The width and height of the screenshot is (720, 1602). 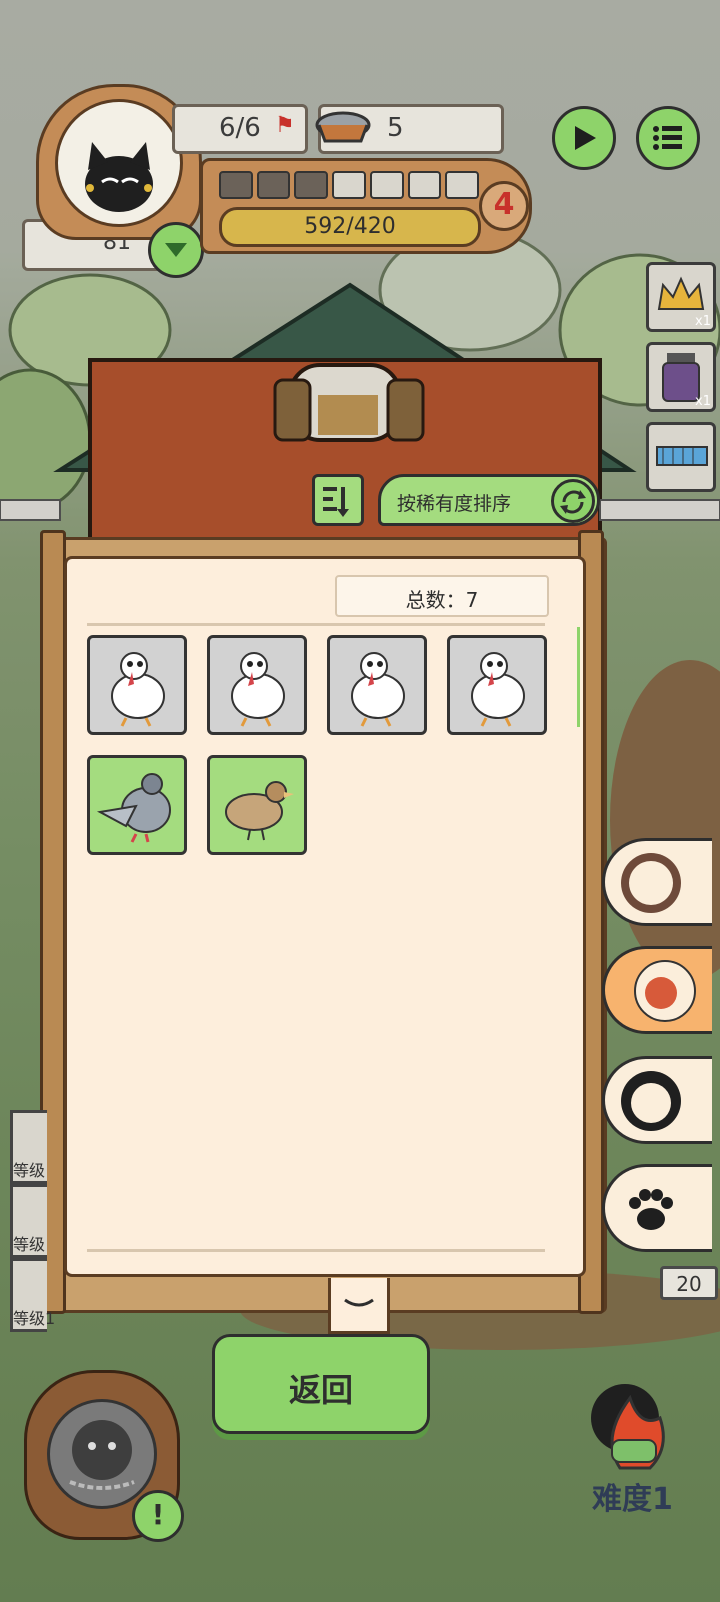 I want to click on tab-birds, so click(x=657, y=990).